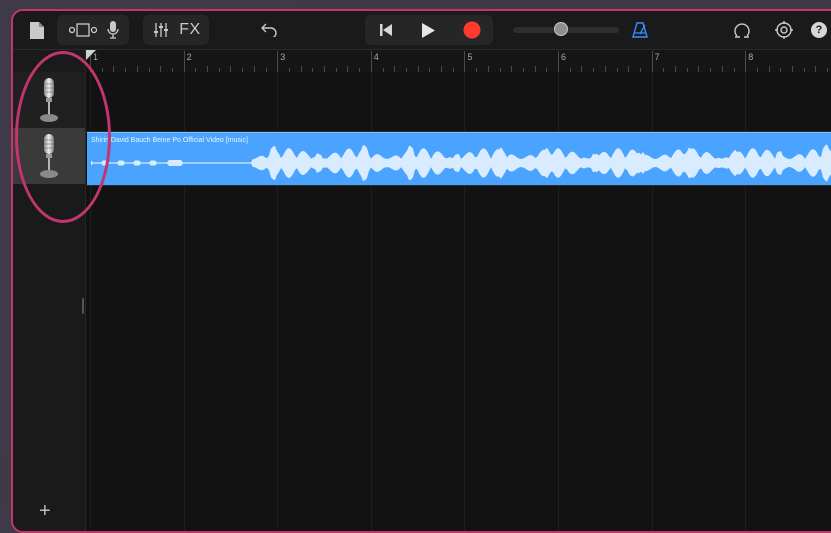 The image size is (831, 533). Describe the element at coordinates (784, 30) in the screenshot. I see `settings-icon` at that location.